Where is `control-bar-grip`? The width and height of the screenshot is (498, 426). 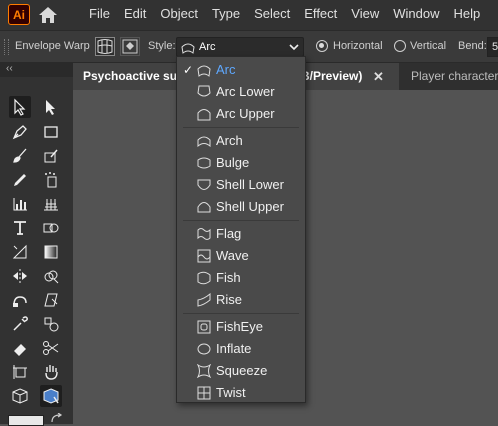 control-bar-grip is located at coordinates (6, 47).